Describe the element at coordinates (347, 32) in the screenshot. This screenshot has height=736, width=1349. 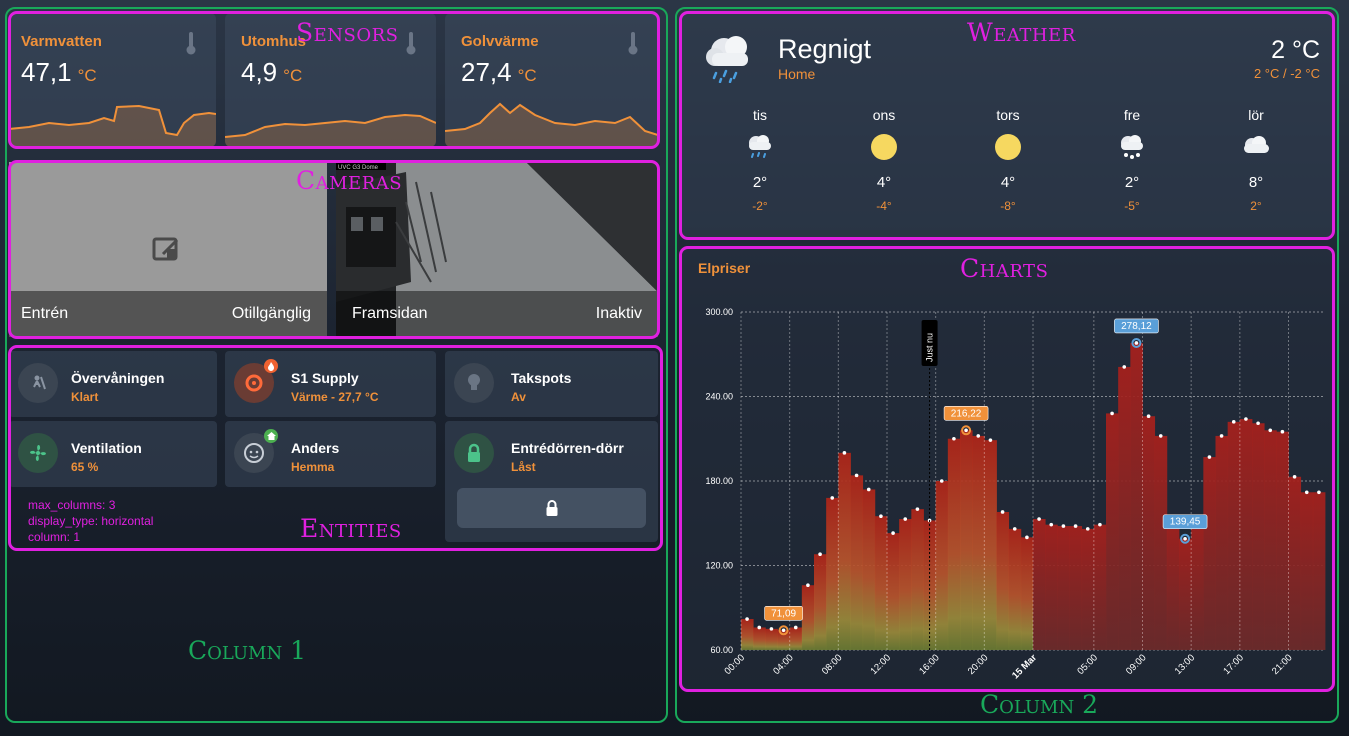
I see `sensors-section-title: Sensors` at that location.